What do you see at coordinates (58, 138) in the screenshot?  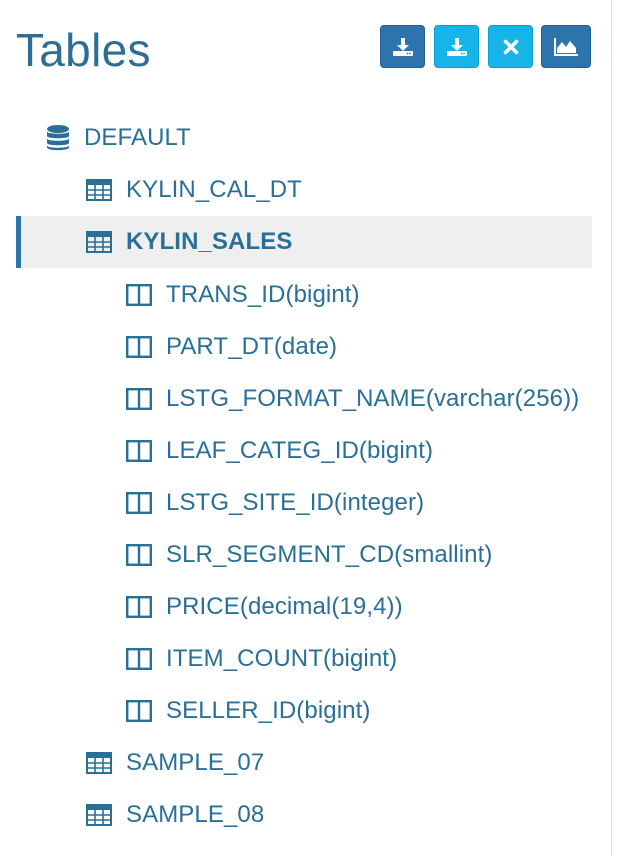 I see `database-icon` at bounding box center [58, 138].